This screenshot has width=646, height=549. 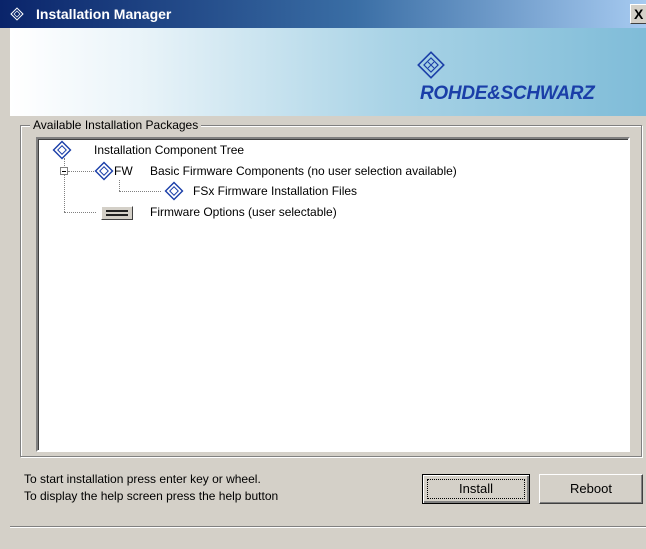 I want to click on brand-name: ROHDE&SCHWARZ, so click(x=507, y=93).